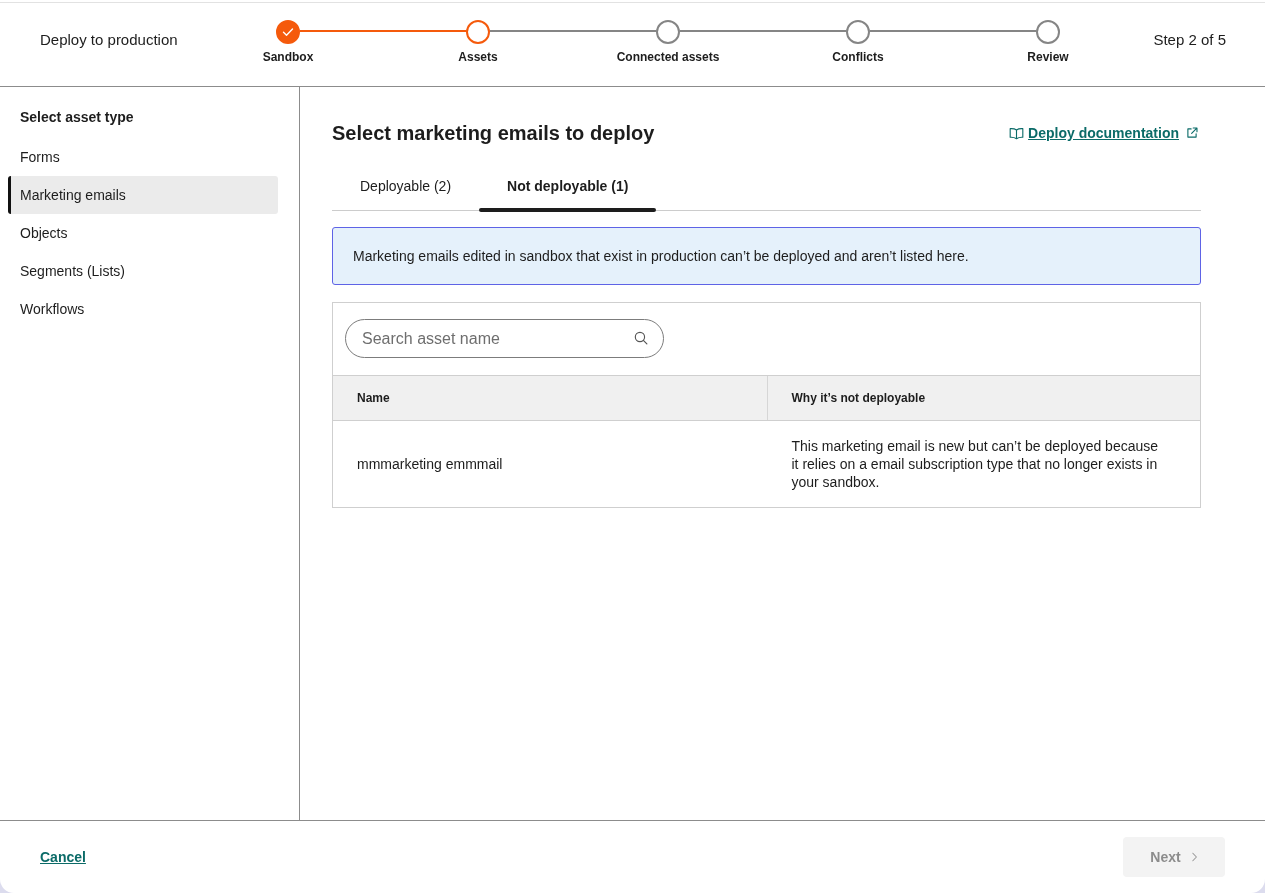 Image resolution: width=1265 pixels, height=893 pixels. Describe the element at coordinates (504, 338) in the screenshot. I see `search-field: Search asset name` at that location.